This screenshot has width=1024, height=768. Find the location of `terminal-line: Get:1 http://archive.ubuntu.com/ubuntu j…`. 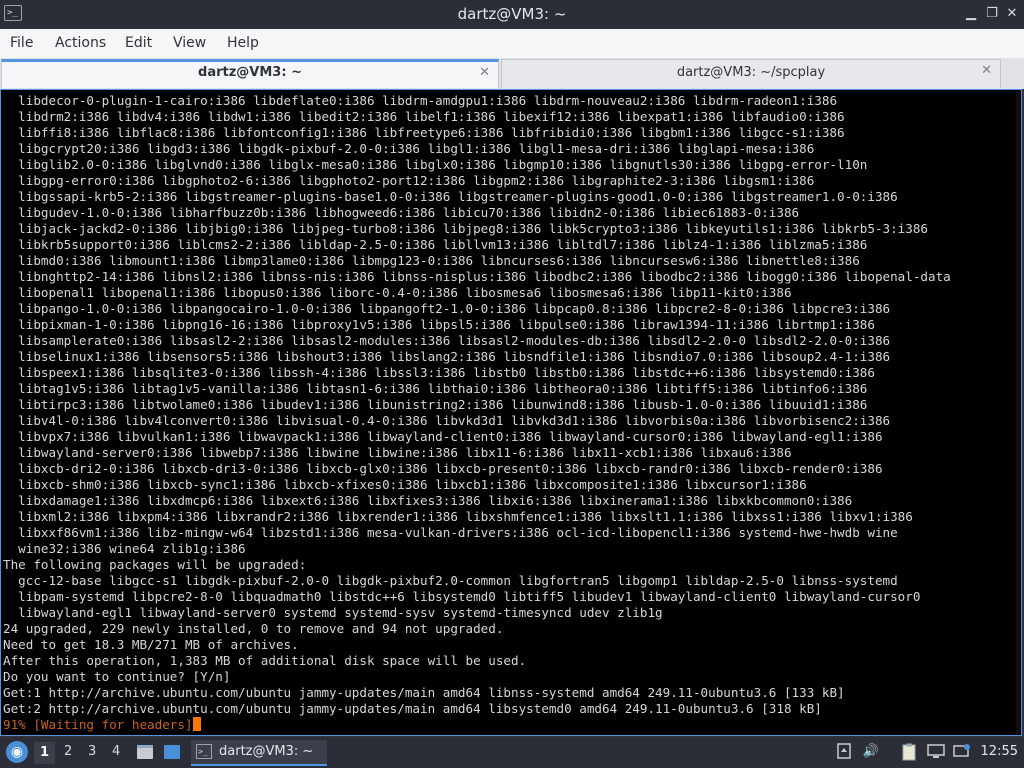

terminal-line: Get:1 http://archive.ubuntu.com/ubuntu j… is located at coordinates (424, 692).